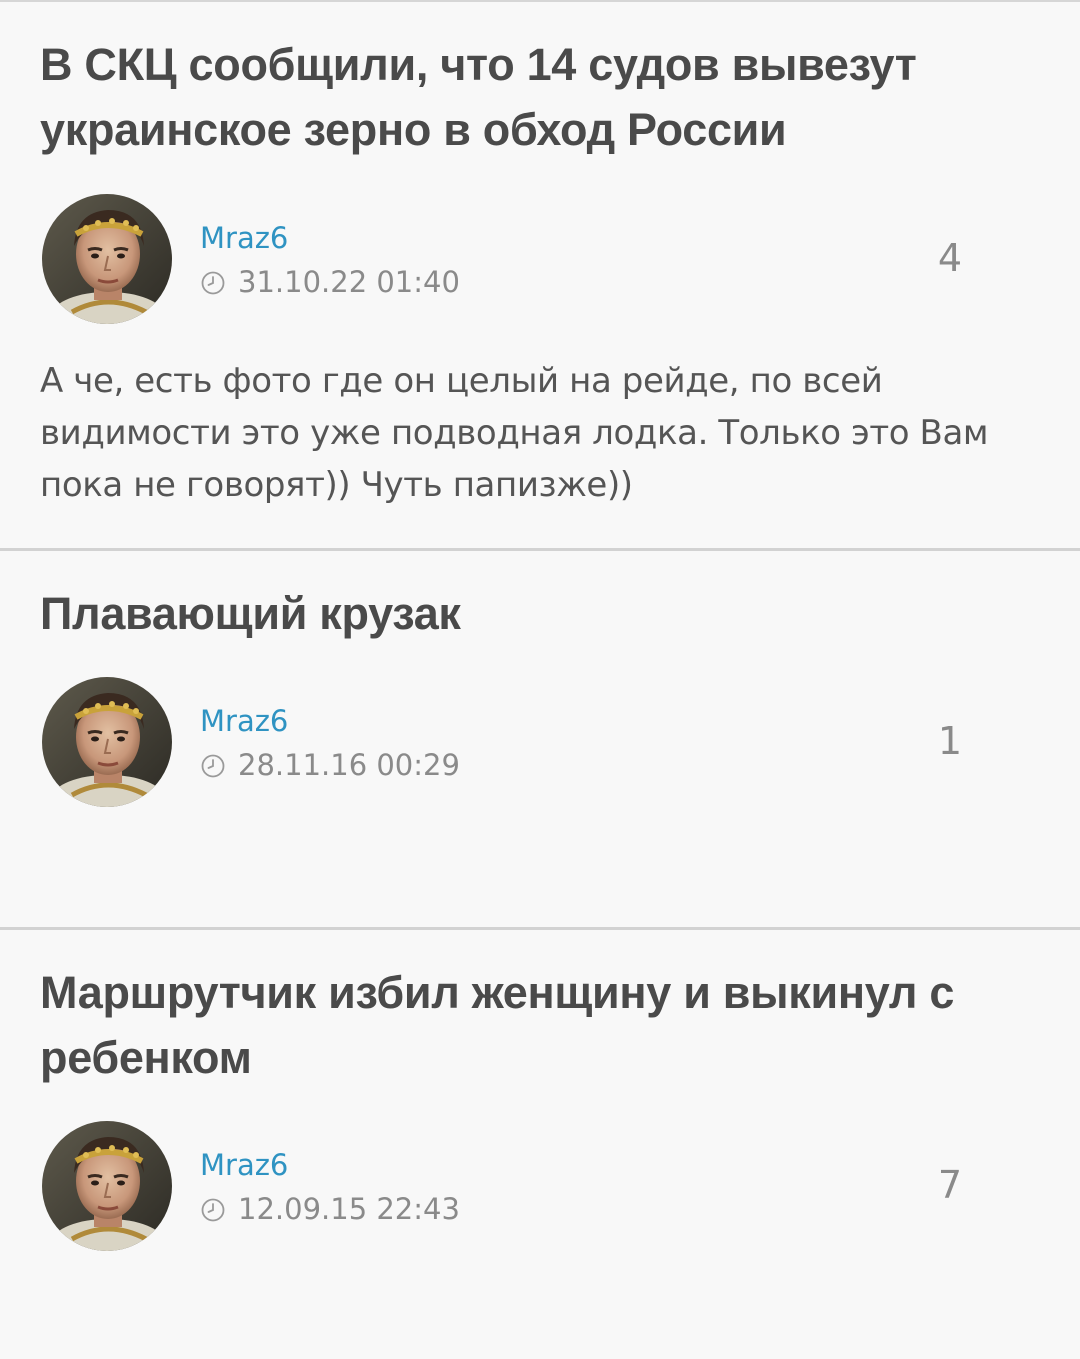  What do you see at coordinates (950, 741) in the screenshot?
I see `comment-count: 1` at bounding box center [950, 741].